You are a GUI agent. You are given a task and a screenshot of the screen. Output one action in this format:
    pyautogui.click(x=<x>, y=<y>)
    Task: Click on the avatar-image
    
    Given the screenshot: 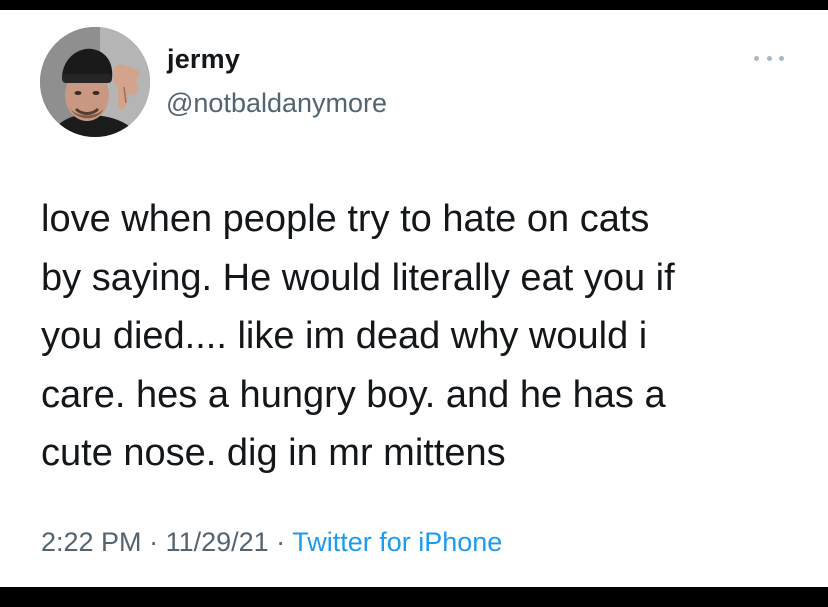 What is the action you would take?
    pyautogui.click(x=95, y=82)
    